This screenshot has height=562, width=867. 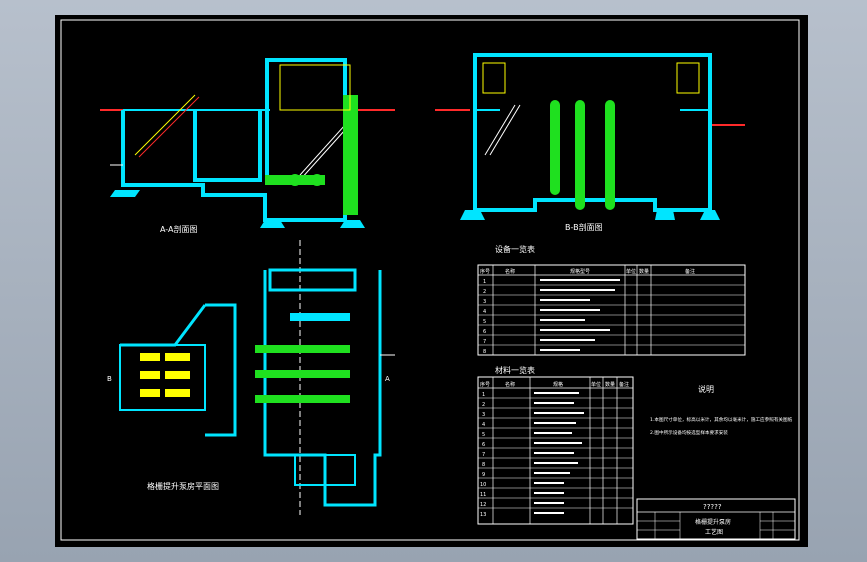 What do you see at coordinates (484, 322) in the screenshot?
I see `equip-row-num: 5` at bounding box center [484, 322].